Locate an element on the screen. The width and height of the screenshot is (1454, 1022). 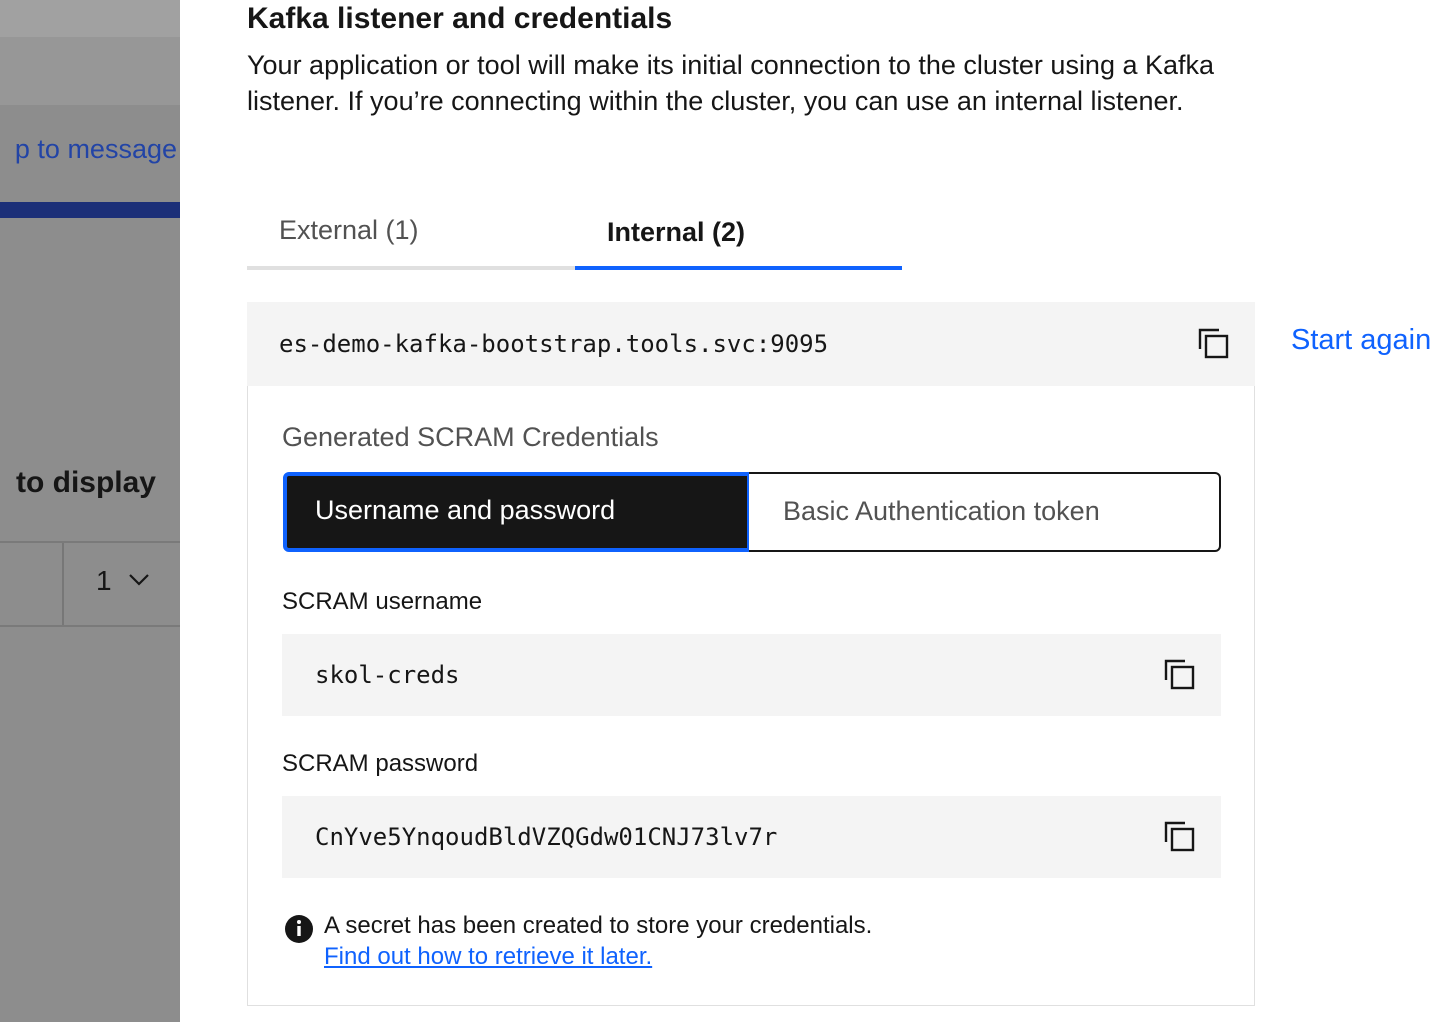
retrieve-secret-link: Find out how to retrieve it later. is located at coordinates (488, 957).